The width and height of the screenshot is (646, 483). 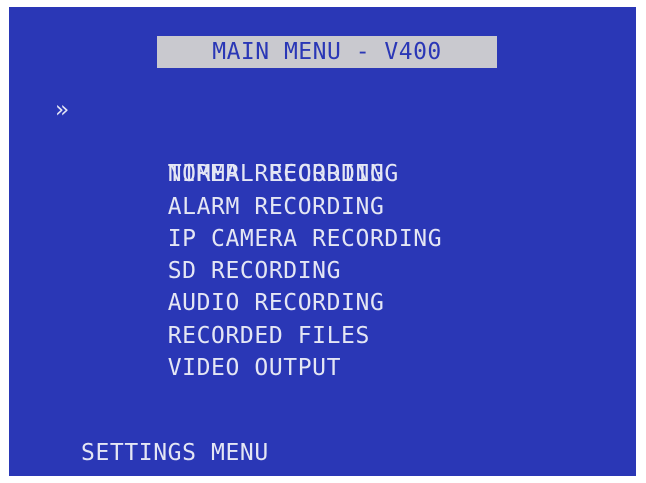 I want to click on menu-item-ip-camera-recording: IP CAMERA RECORDING, so click(x=248, y=221).